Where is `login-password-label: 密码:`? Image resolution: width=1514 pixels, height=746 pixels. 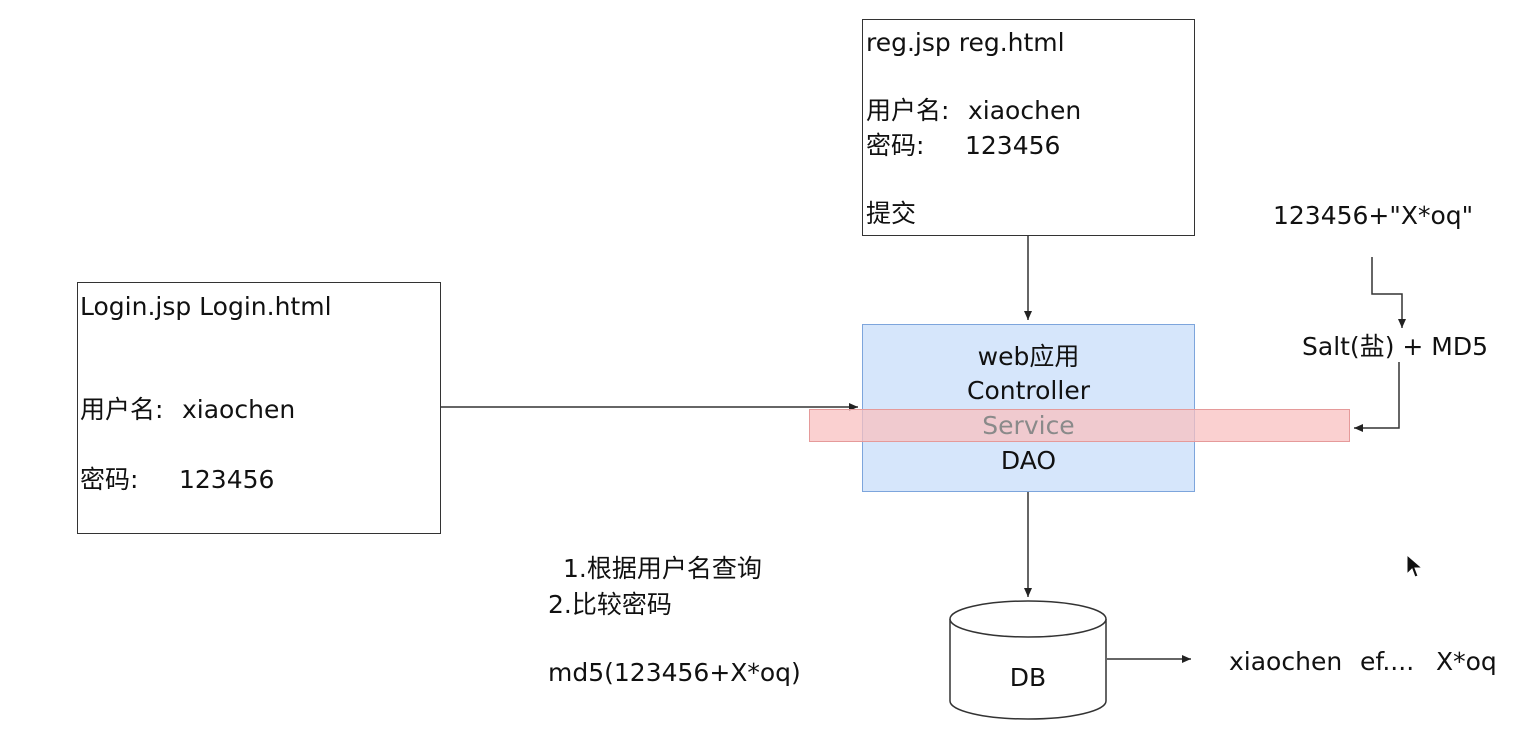
login-password-label: 密码: is located at coordinates (109, 479).